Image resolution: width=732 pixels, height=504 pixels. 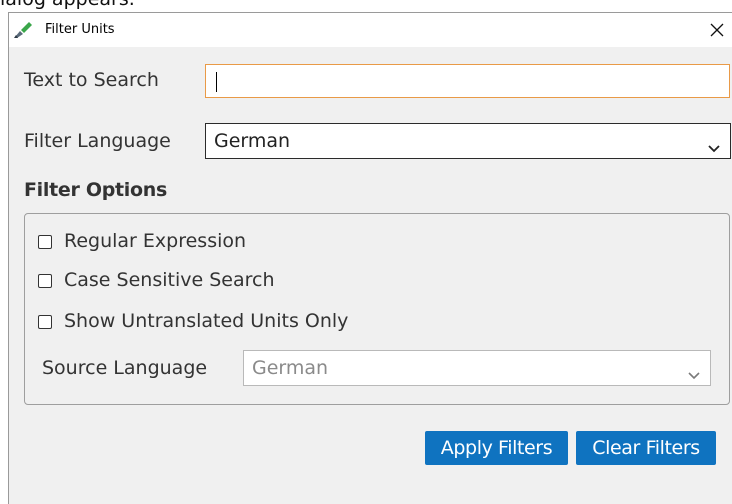 What do you see at coordinates (468, 141) in the screenshot?
I see `filter-language-select: German` at bounding box center [468, 141].